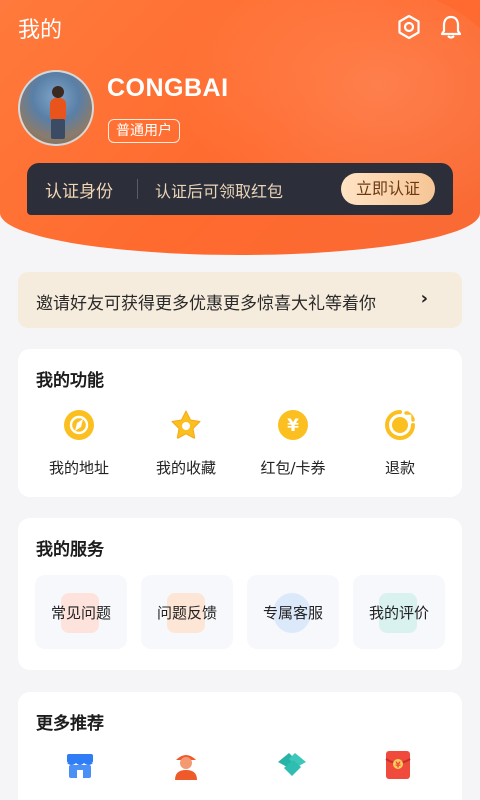 The width and height of the screenshot is (480, 800). What do you see at coordinates (185, 468) in the screenshot?
I see `func-label: 我的收藏` at bounding box center [185, 468].